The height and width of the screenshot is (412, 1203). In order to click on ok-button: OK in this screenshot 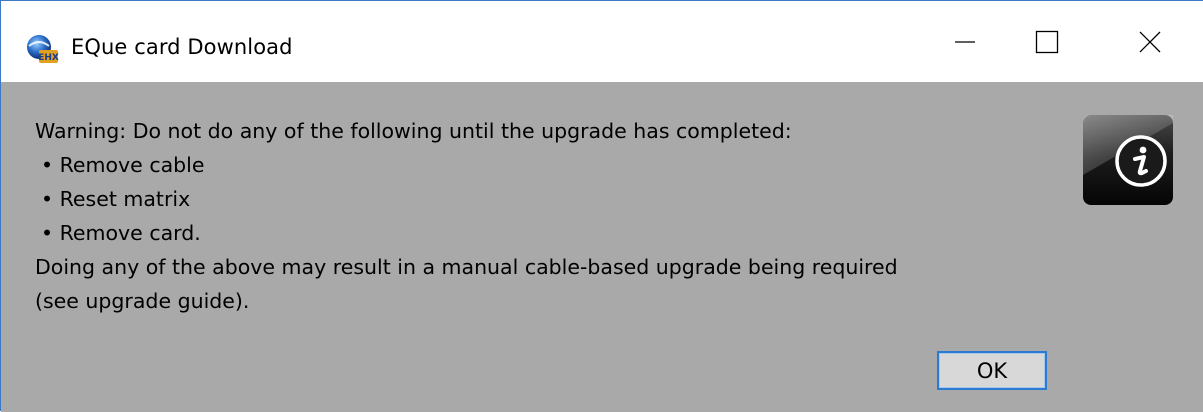, I will do `click(992, 370)`.